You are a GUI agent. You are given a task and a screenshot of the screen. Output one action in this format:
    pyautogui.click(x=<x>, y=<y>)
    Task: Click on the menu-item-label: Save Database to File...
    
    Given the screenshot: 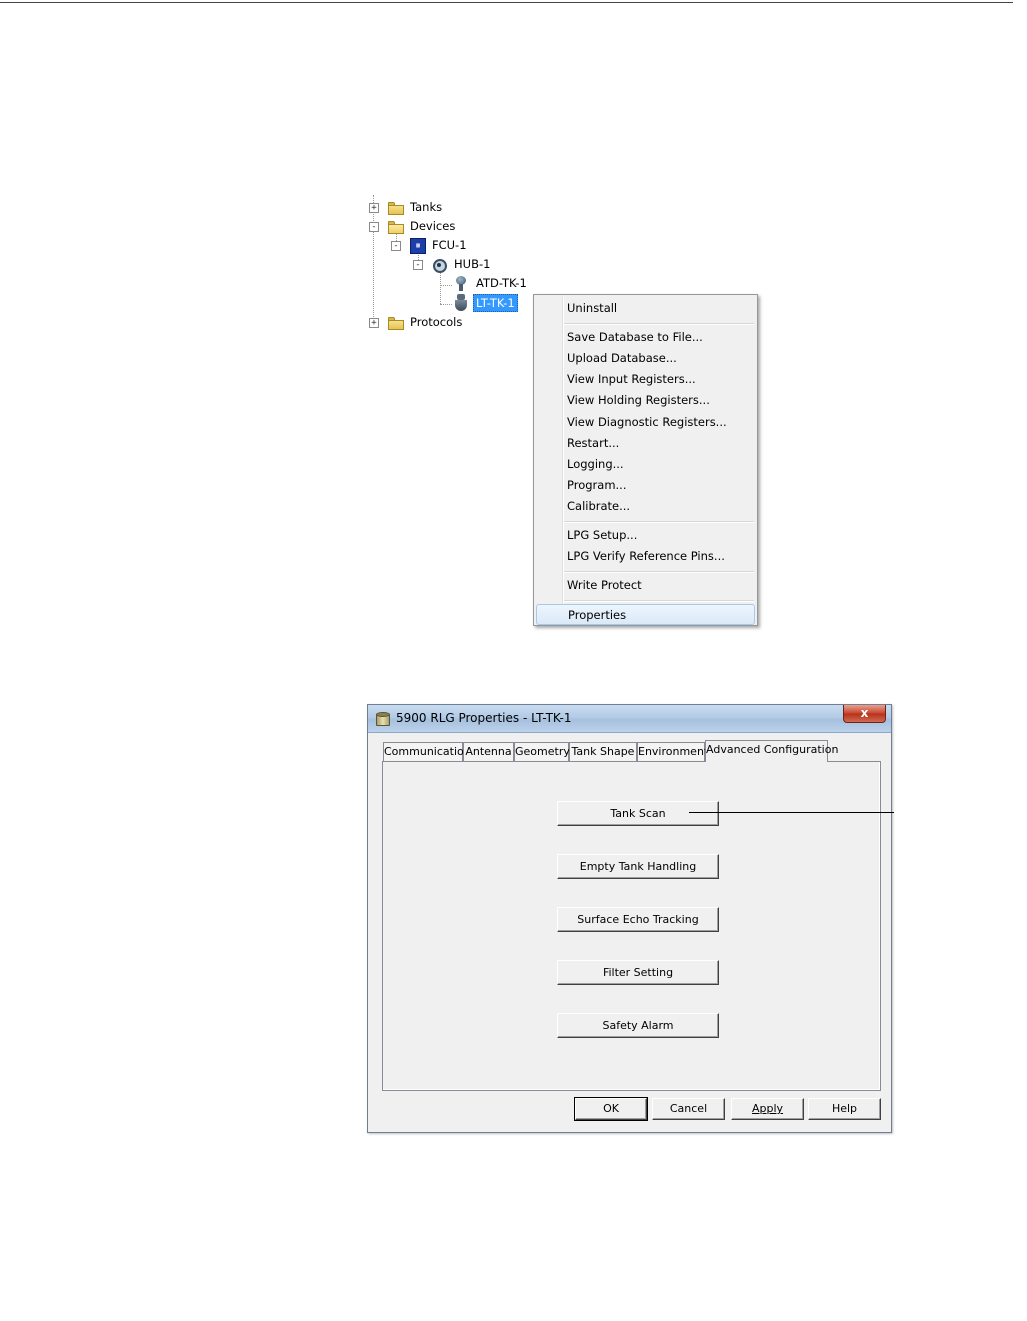 What is the action you would take?
    pyautogui.click(x=635, y=337)
    